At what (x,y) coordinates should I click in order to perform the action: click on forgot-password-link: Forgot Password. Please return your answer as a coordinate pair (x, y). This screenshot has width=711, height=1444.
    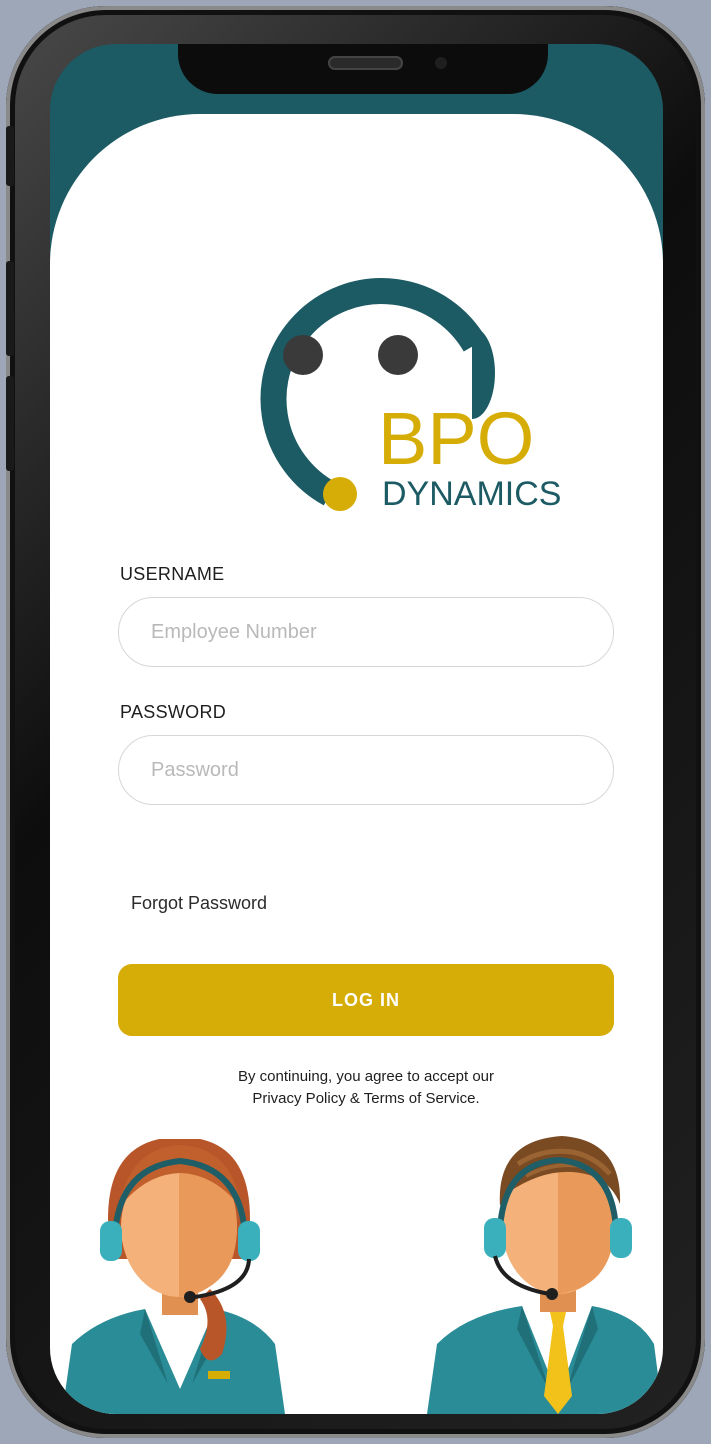
    Looking at the image, I should click on (199, 903).